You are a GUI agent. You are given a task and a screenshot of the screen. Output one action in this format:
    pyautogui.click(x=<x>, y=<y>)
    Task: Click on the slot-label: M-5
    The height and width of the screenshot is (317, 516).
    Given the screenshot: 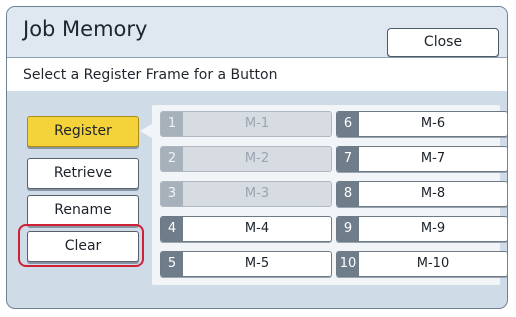 What is the action you would take?
    pyautogui.click(x=257, y=264)
    